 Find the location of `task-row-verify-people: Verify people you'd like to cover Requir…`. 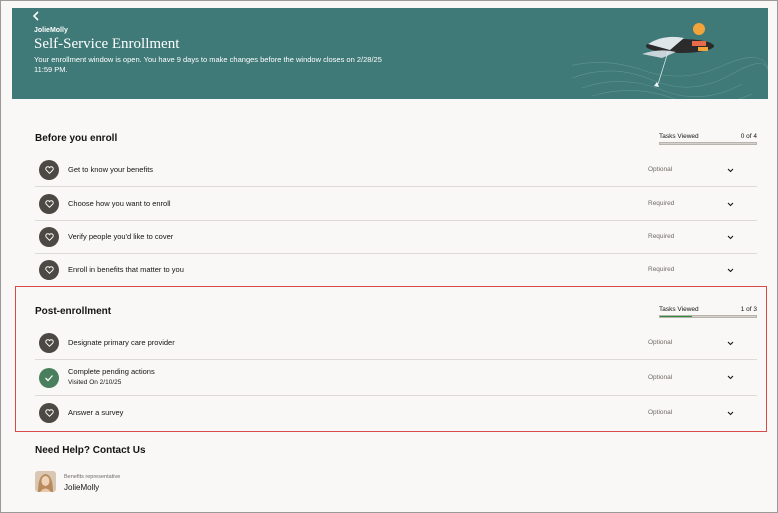

task-row-verify-people: Verify people you'd like to cover Requir… is located at coordinates (396, 237).